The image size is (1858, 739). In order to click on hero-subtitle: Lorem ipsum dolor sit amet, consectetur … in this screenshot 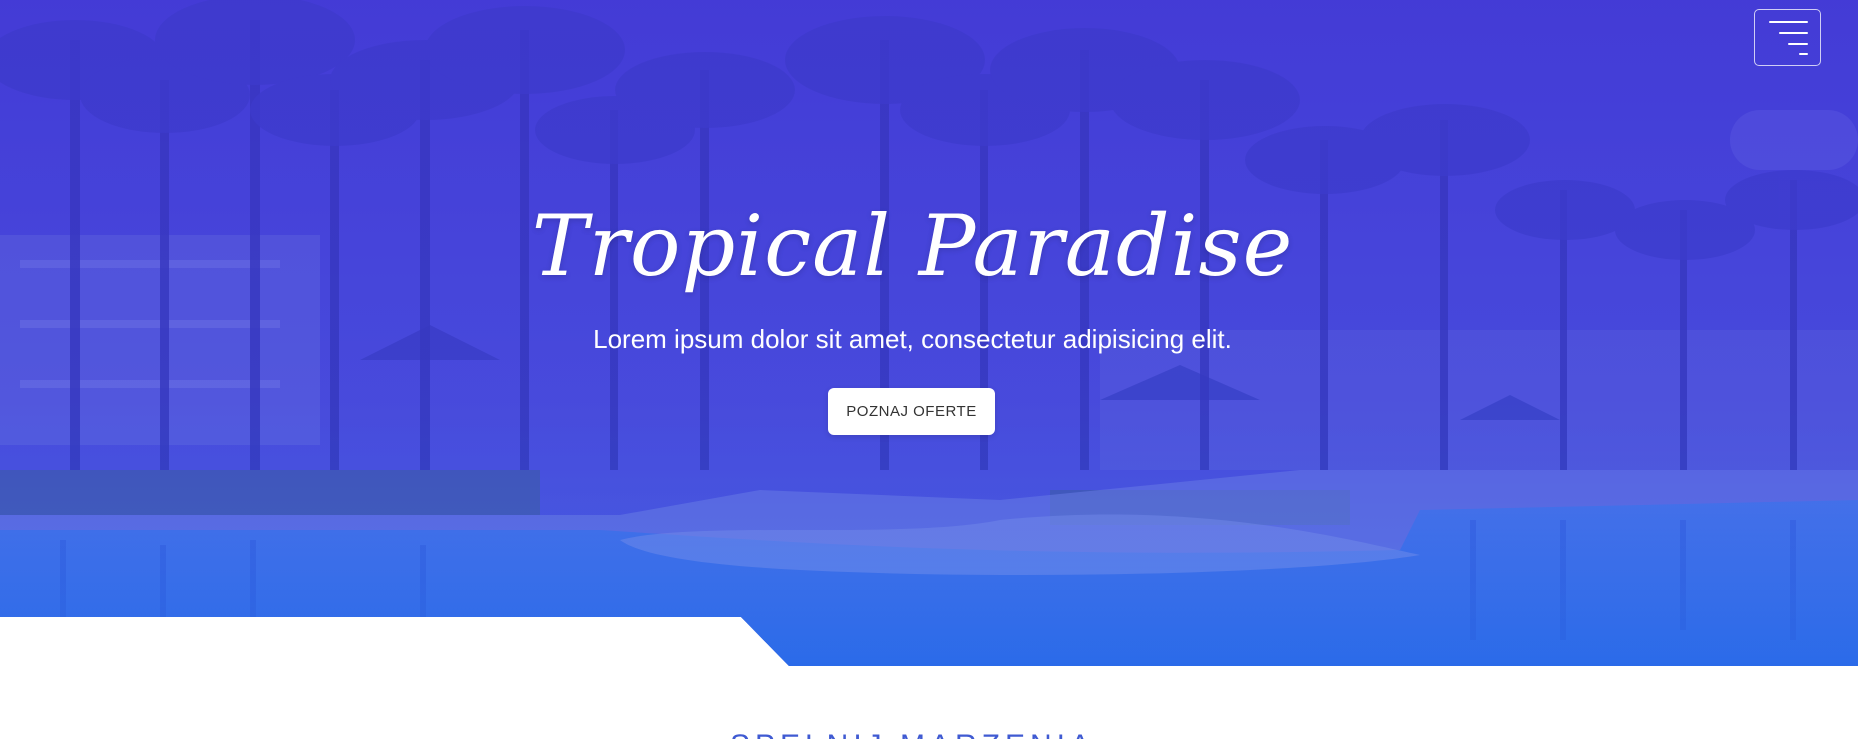, I will do `click(912, 339)`.